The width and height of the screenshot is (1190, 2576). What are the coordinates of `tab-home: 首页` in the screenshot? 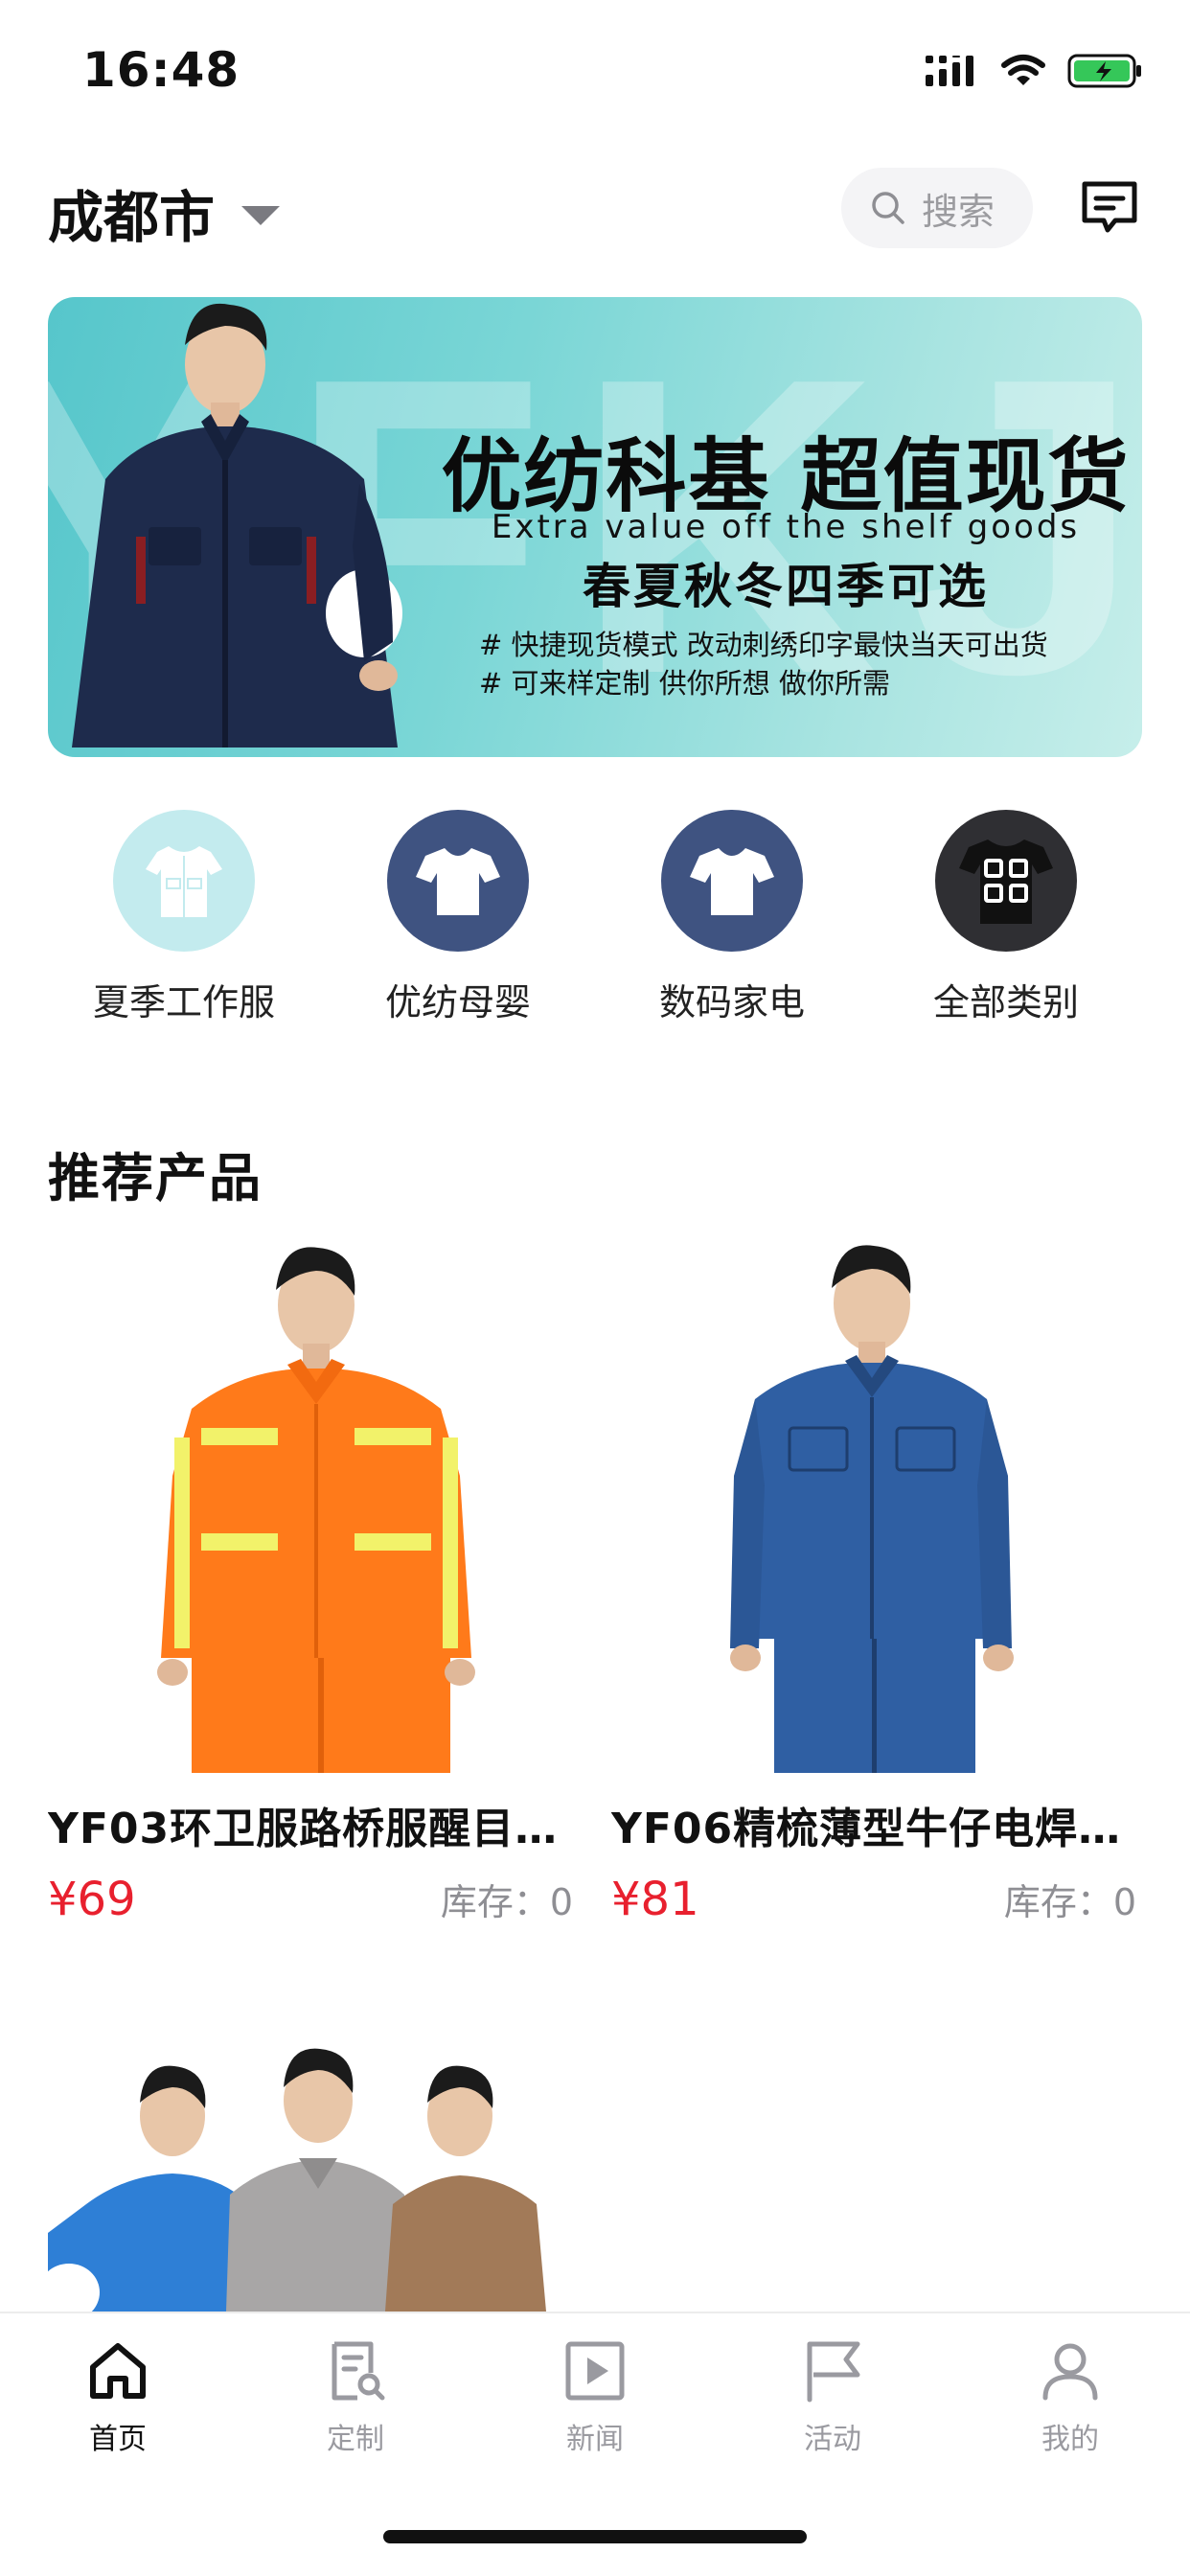 It's located at (118, 2397).